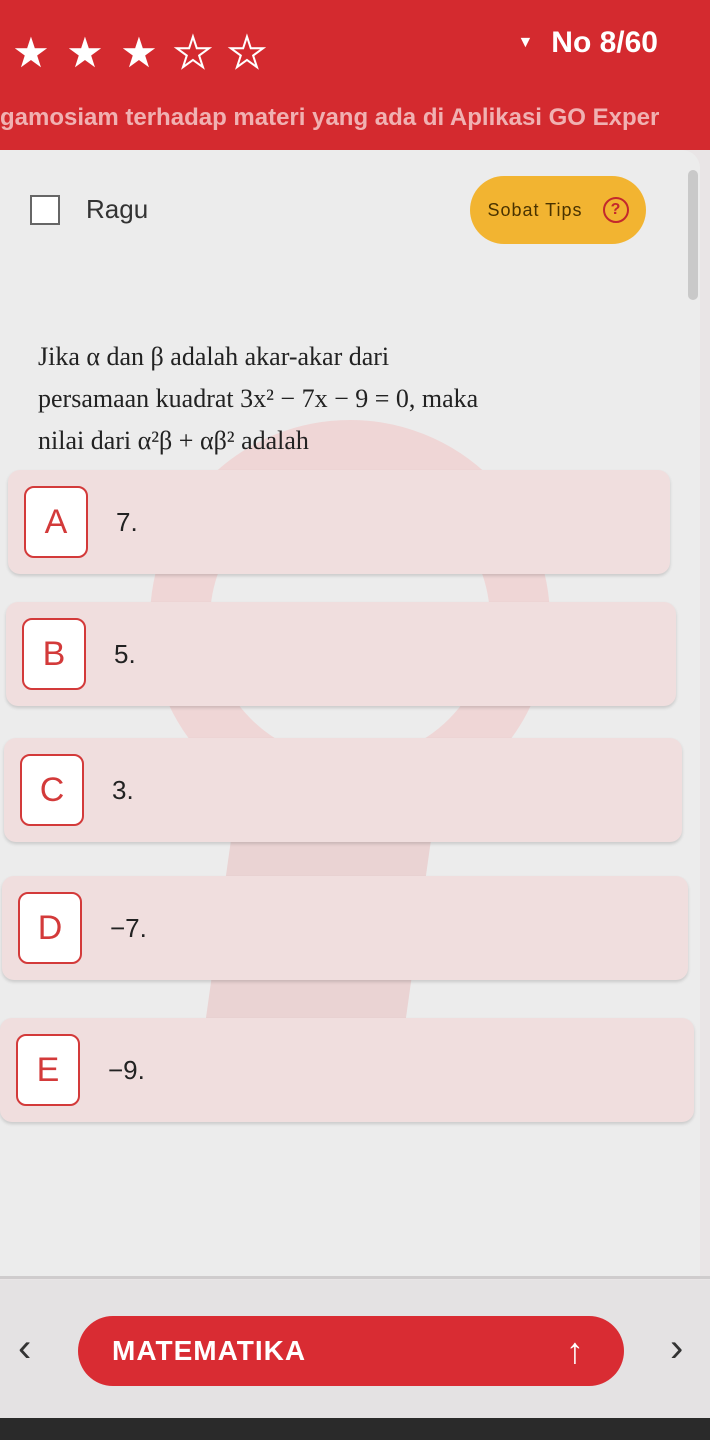  Describe the element at coordinates (693, 235) in the screenshot. I see `scrollbar-thumb` at that location.